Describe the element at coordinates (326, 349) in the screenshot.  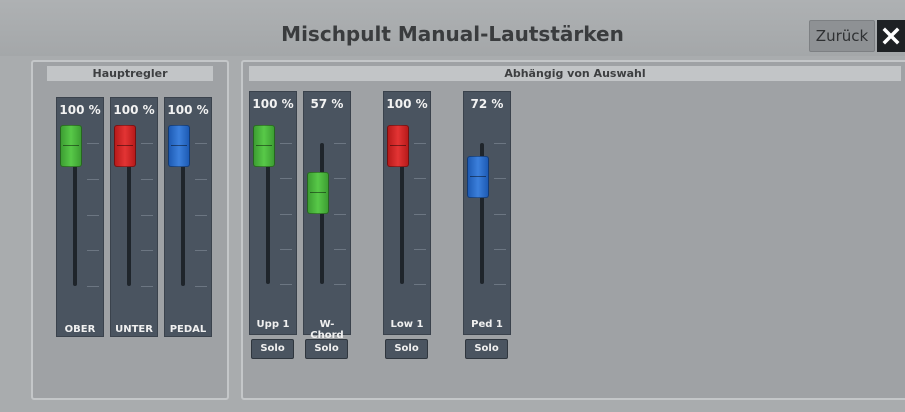
I see `solo-button-wchord: Solo` at that location.